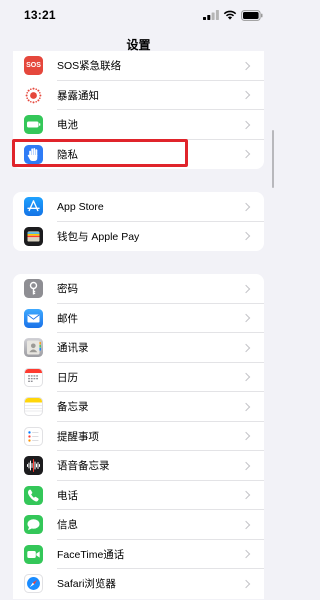 The width and height of the screenshot is (320, 600). What do you see at coordinates (91, 554) in the screenshot?
I see `settings-row-label: FaceTime通话` at bounding box center [91, 554].